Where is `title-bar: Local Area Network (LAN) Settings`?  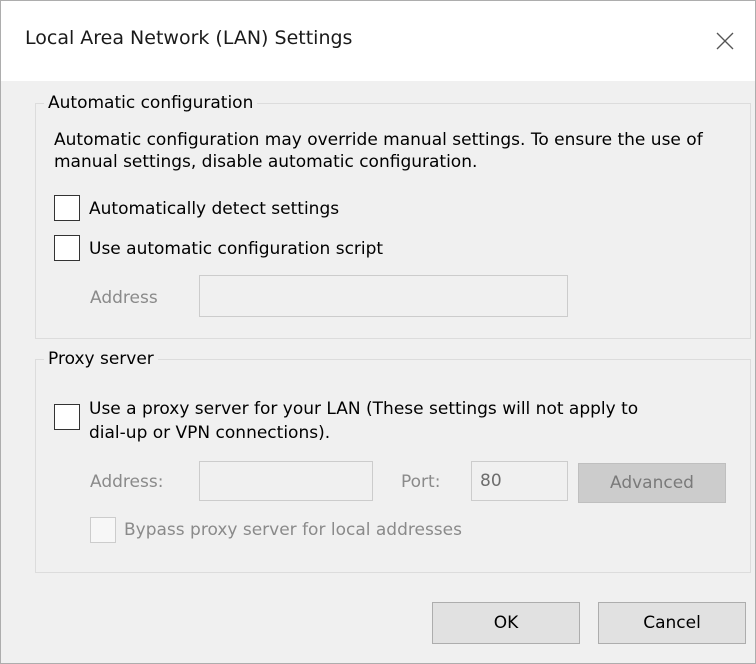
title-bar: Local Area Network (LAN) Settings is located at coordinates (378, 41).